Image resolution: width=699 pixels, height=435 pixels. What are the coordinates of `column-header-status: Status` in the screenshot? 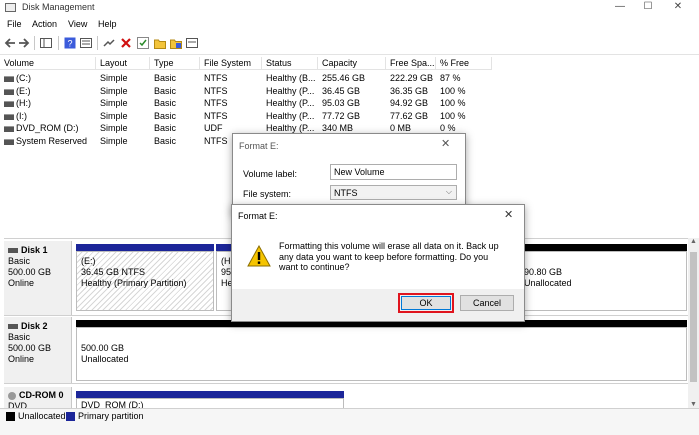 It's located at (290, 63).